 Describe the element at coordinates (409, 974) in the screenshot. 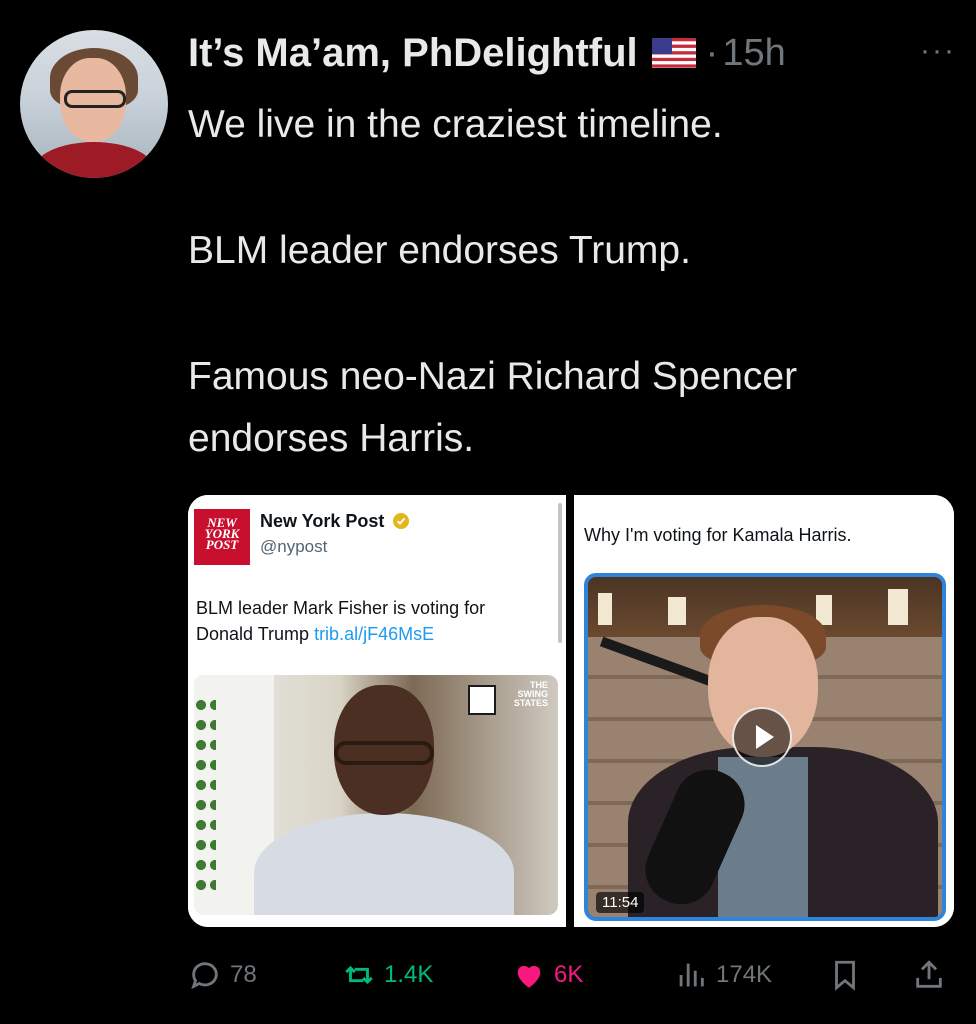

I see `retweet-count: 1.4K` at that location.